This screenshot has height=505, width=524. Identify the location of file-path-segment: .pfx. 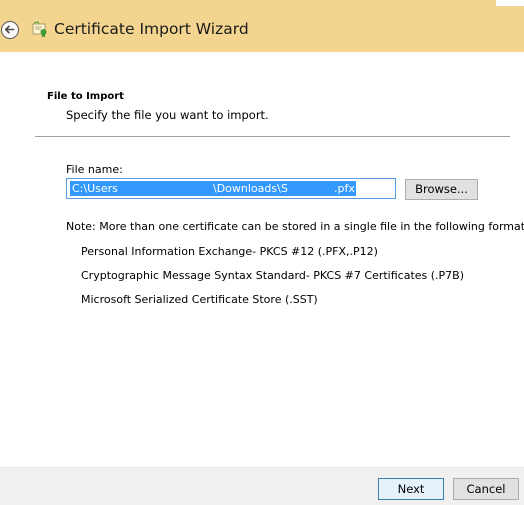
(344, 188).